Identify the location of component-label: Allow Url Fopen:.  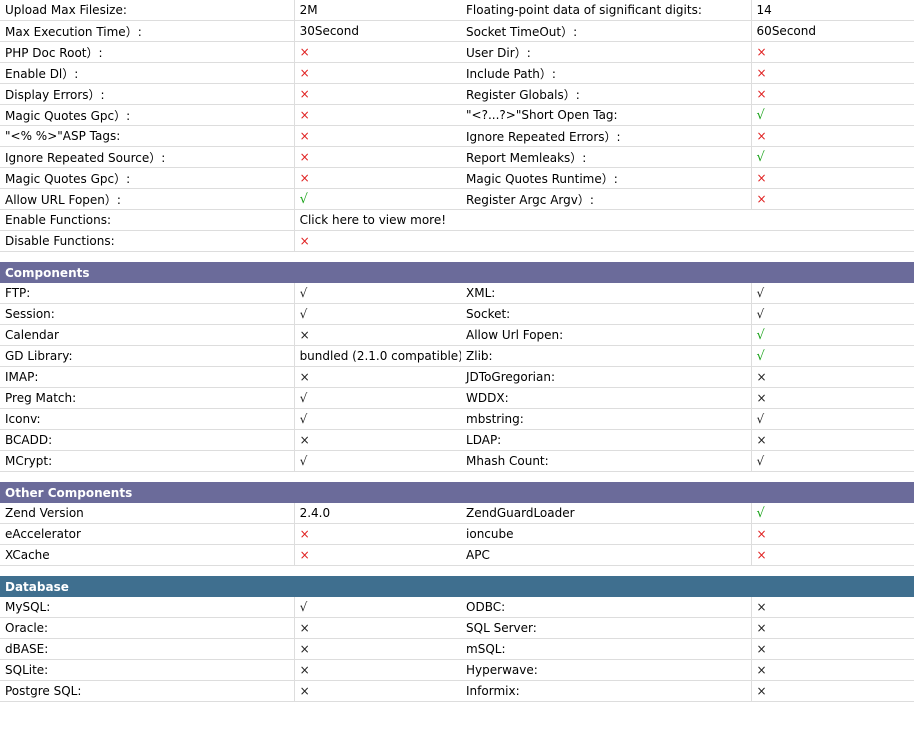
(606, 335).